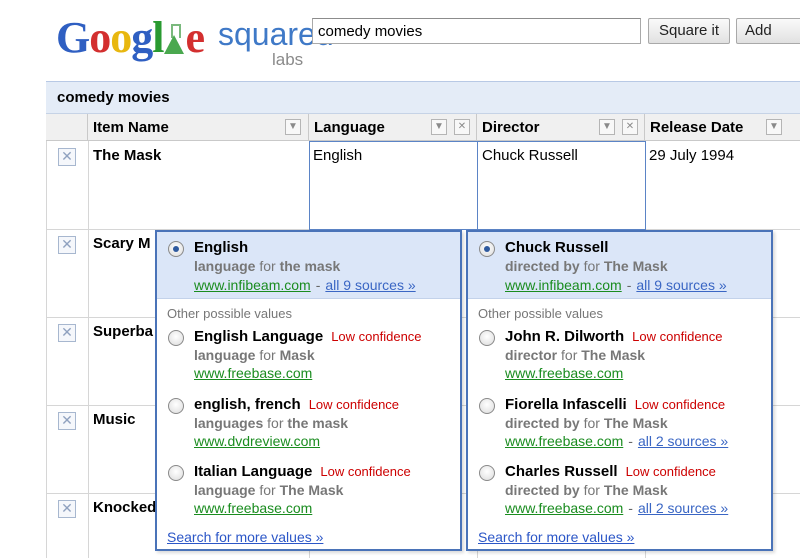 The width and height of the screenshot is (800, 558). What do you see at coordinates (511, 127) in the screenshot?
I see `column-label: Director` at bounding box center [511, 127].